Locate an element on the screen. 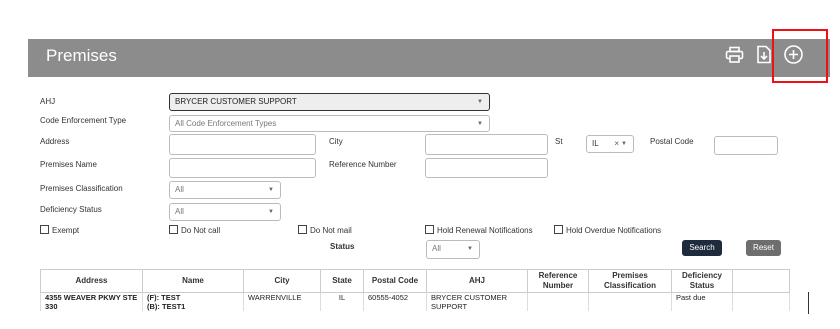  address-input is located at coordinates (242, 144).